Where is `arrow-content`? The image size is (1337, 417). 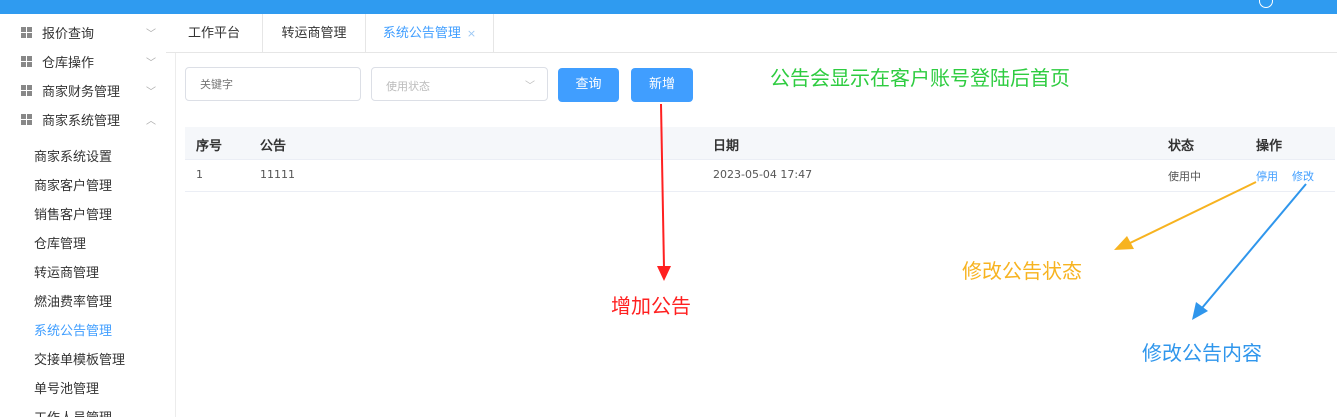 arrow-content is located at coordinates (1254, 246).